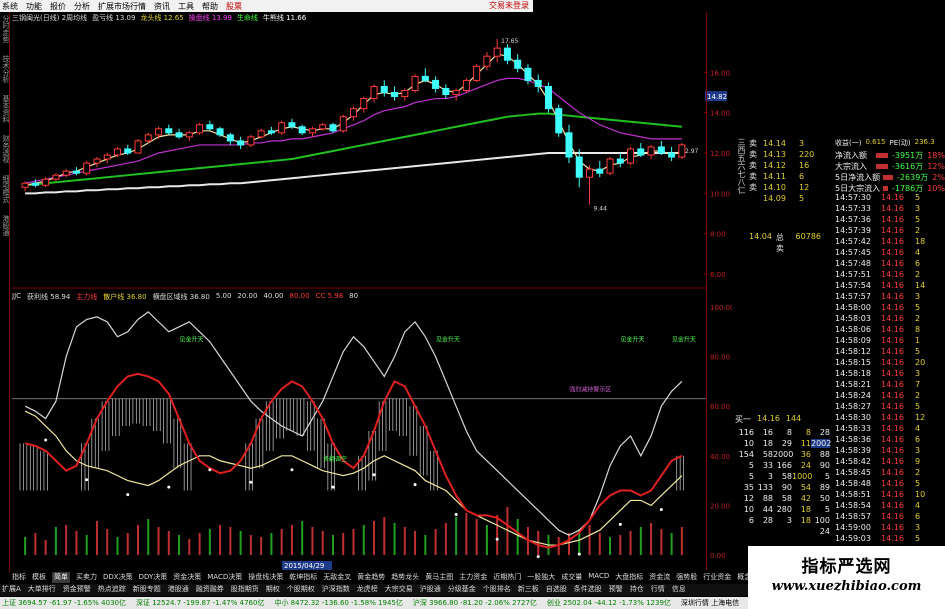  I want to click on left-tab: 技术分析, so click(5, 69).